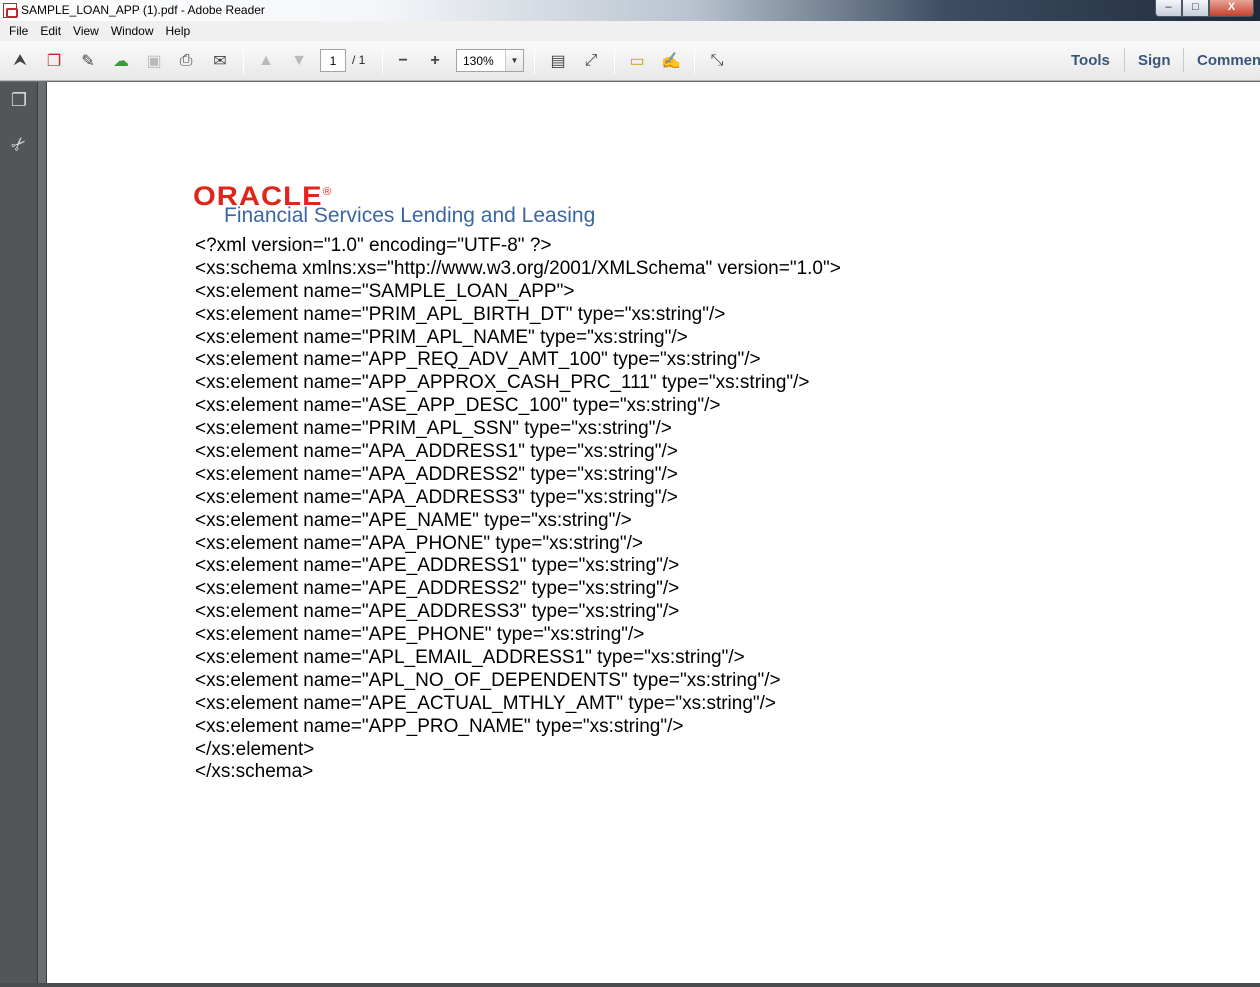  What do you see at coordinates (10, 10) in the screenshot?
I see `adobe-pdf-icon` at bounding box center [10, 10].